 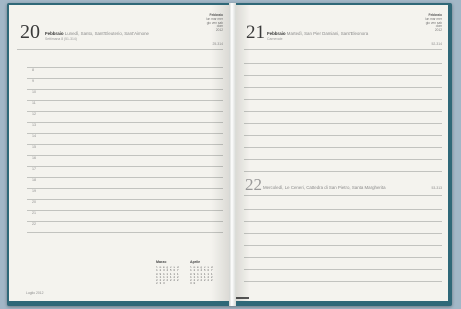 I want to click on page-footer: Luglio 2012, so click(x=35, y=293).